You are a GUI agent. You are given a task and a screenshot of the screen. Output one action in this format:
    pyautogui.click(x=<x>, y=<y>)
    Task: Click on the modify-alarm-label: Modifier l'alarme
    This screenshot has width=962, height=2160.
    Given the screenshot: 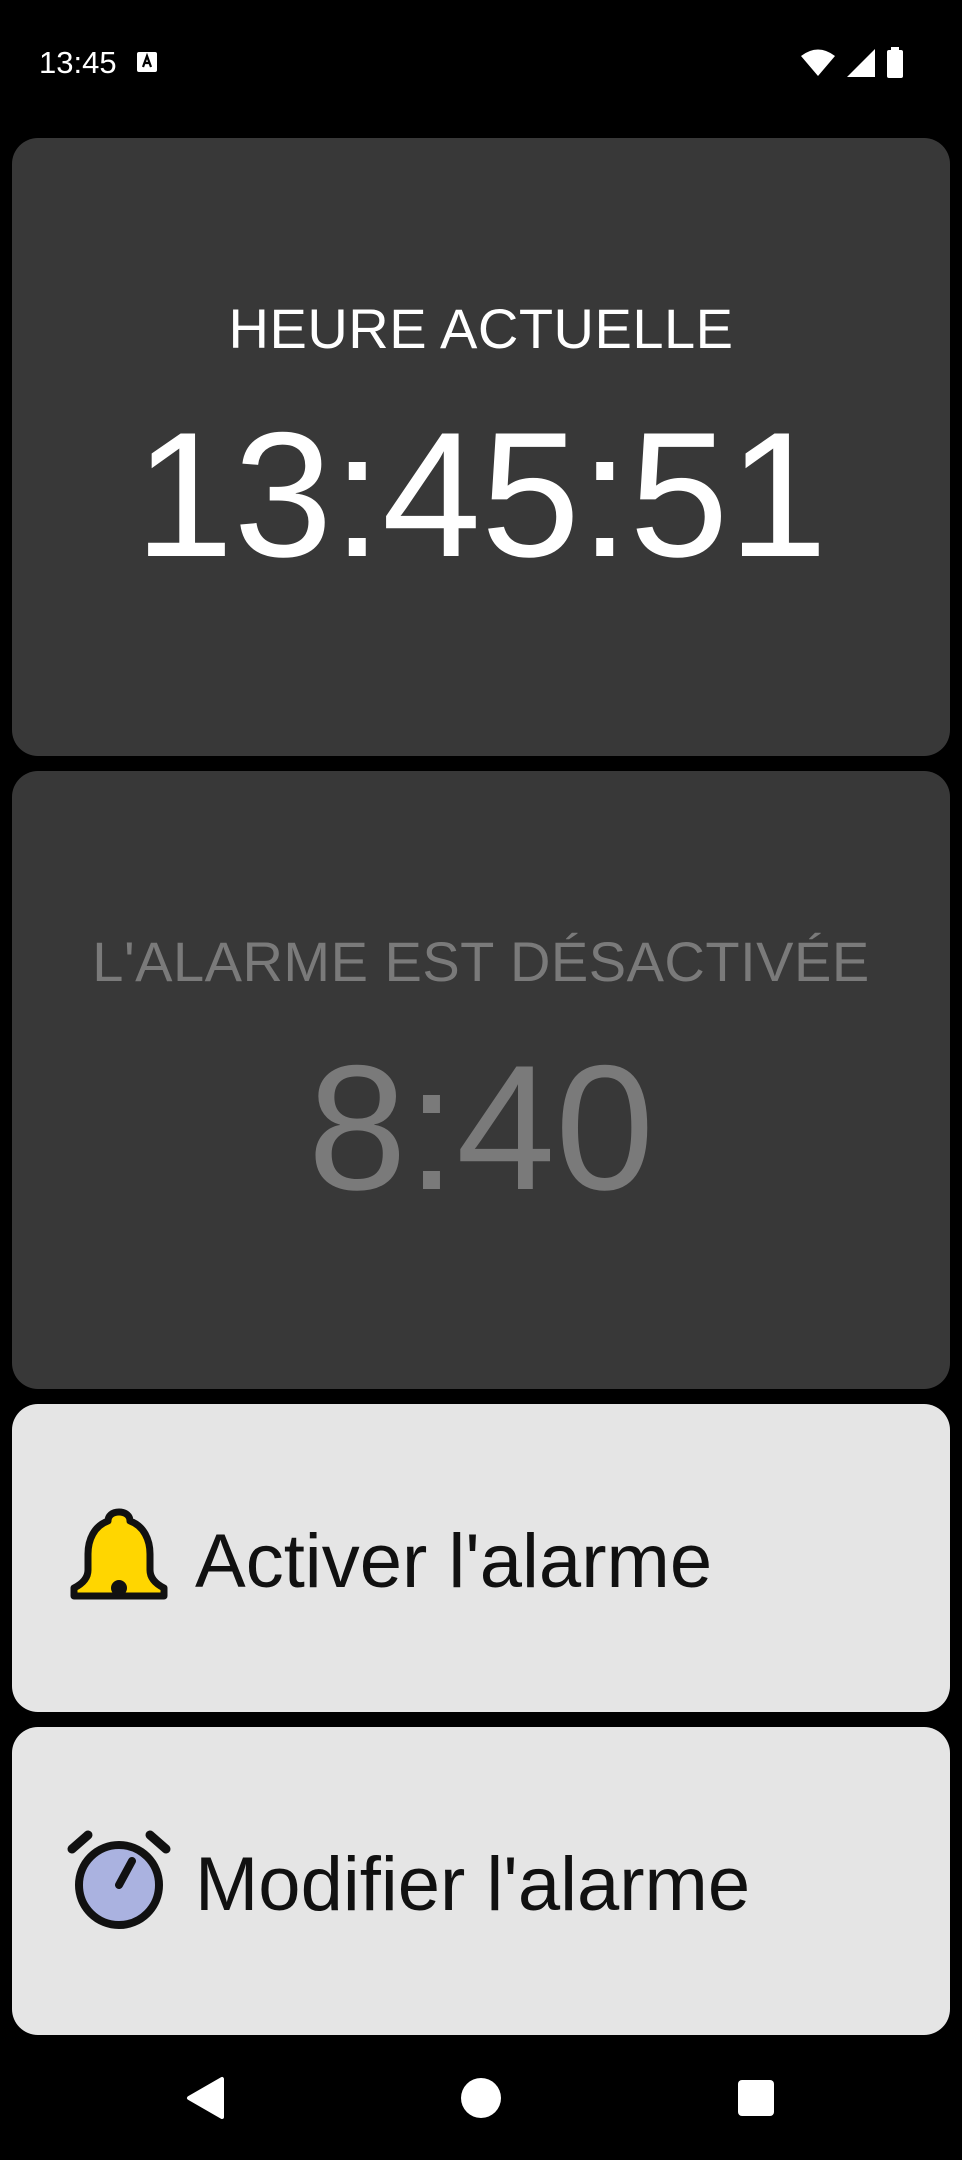 What is the action you would take?
    pyautogui.click(x=473, y=1884)
    